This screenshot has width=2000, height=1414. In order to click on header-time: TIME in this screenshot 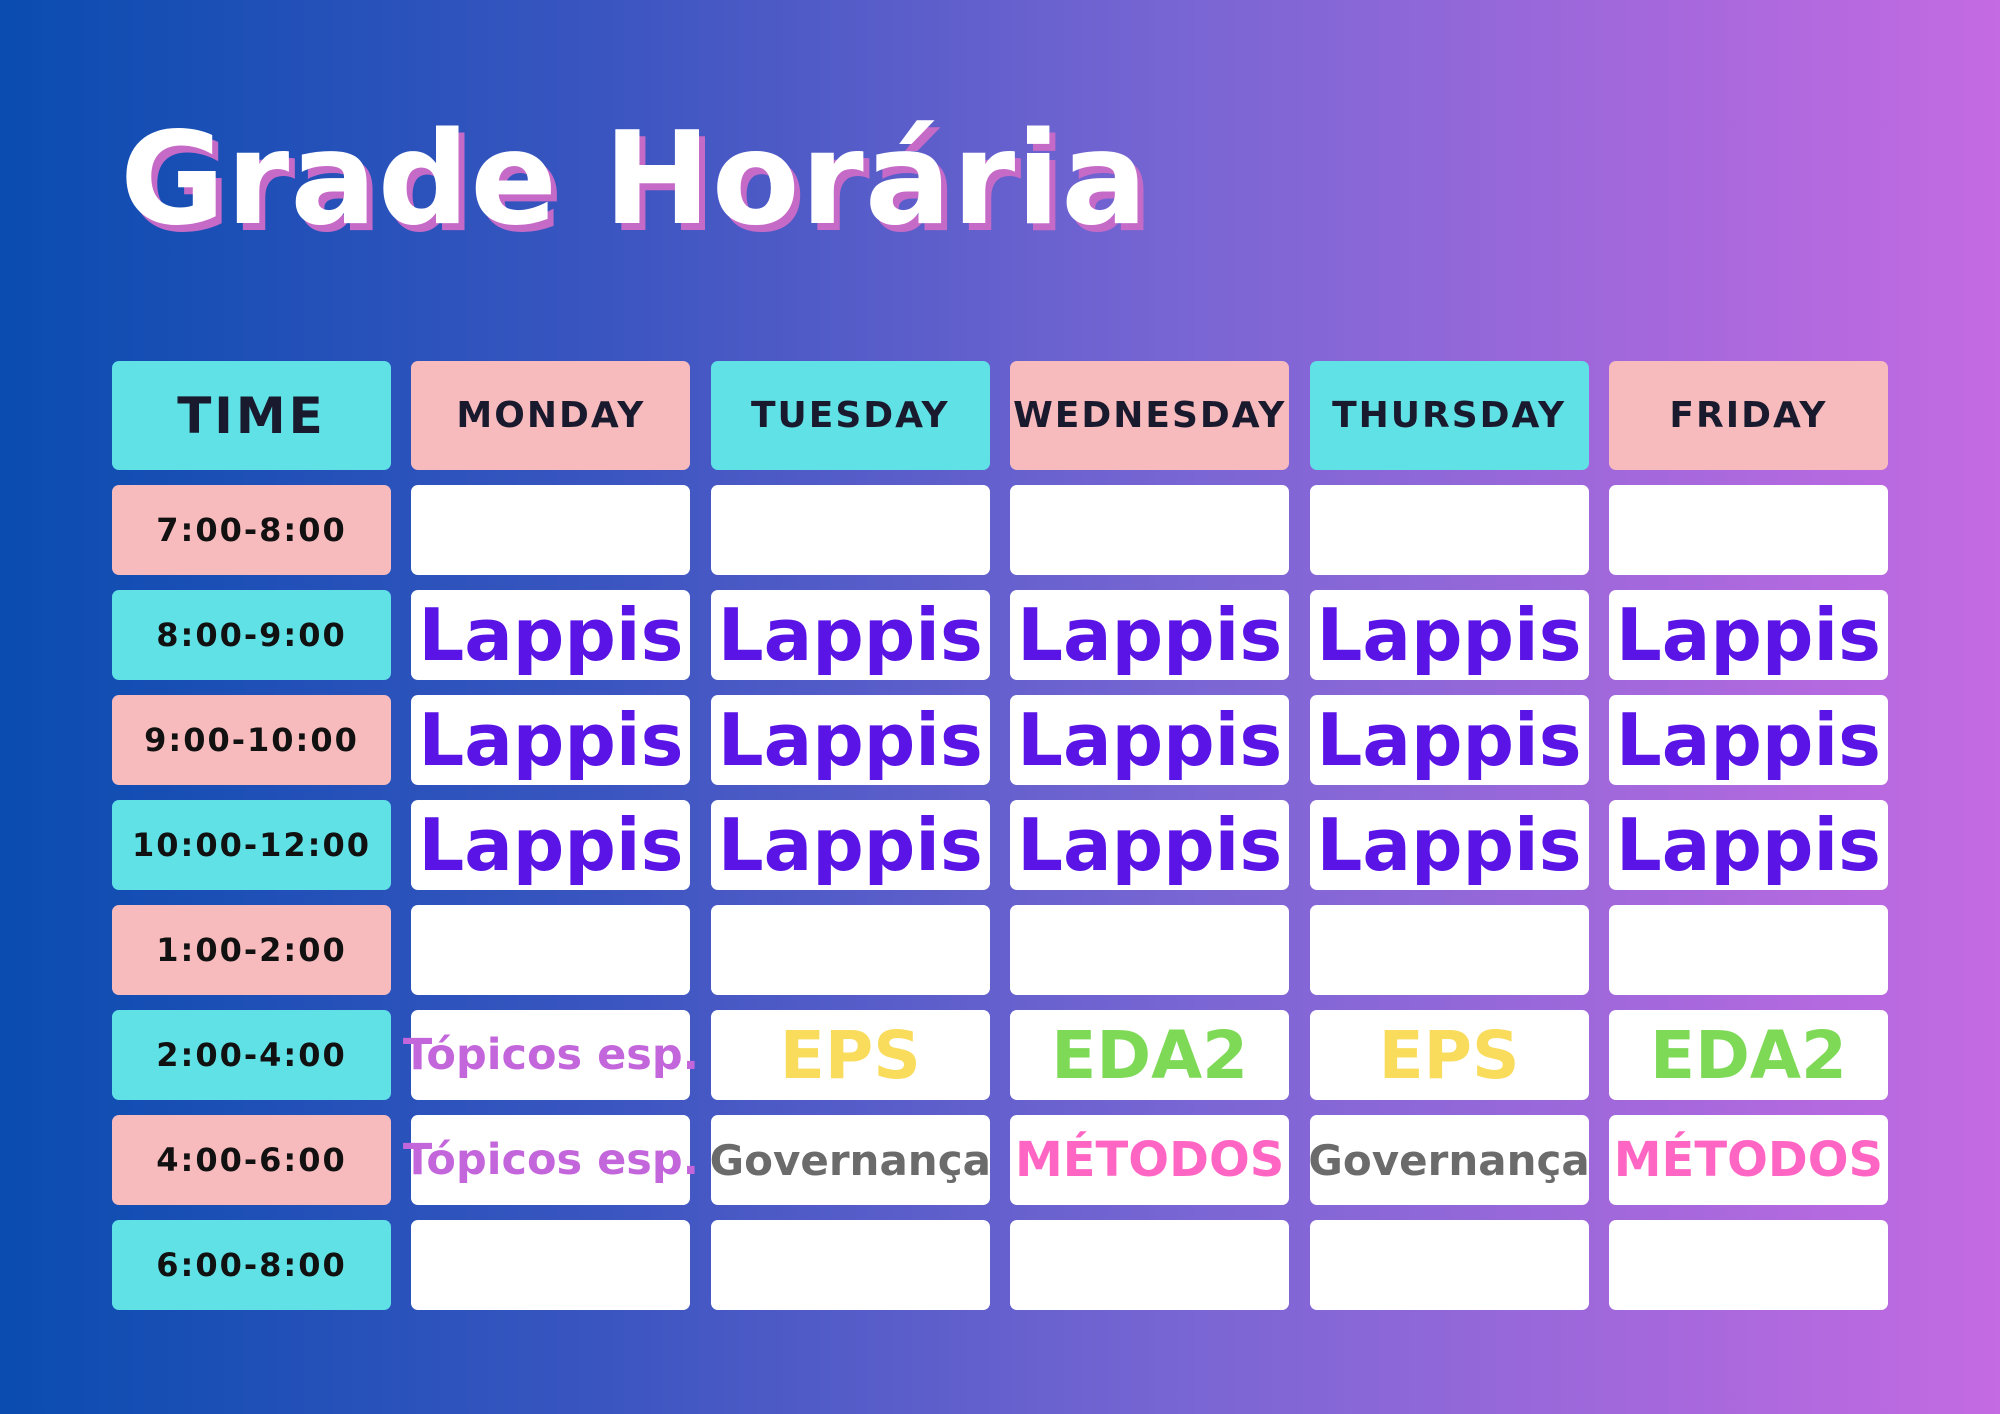, I will do `click(251, 415)`.